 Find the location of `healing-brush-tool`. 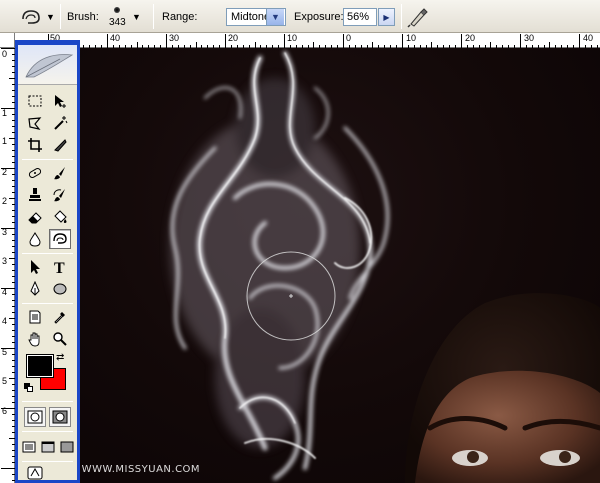

healing-brush-tool is located at coordinates (35, 173).